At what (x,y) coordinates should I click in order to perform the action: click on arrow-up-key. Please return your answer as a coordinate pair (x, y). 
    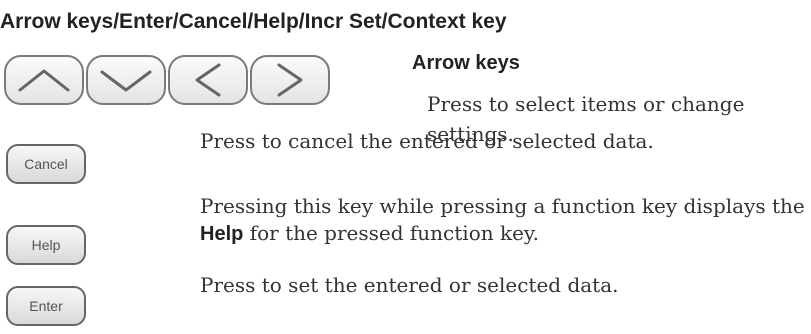
    Looking at the image, I should click on (44, 80).